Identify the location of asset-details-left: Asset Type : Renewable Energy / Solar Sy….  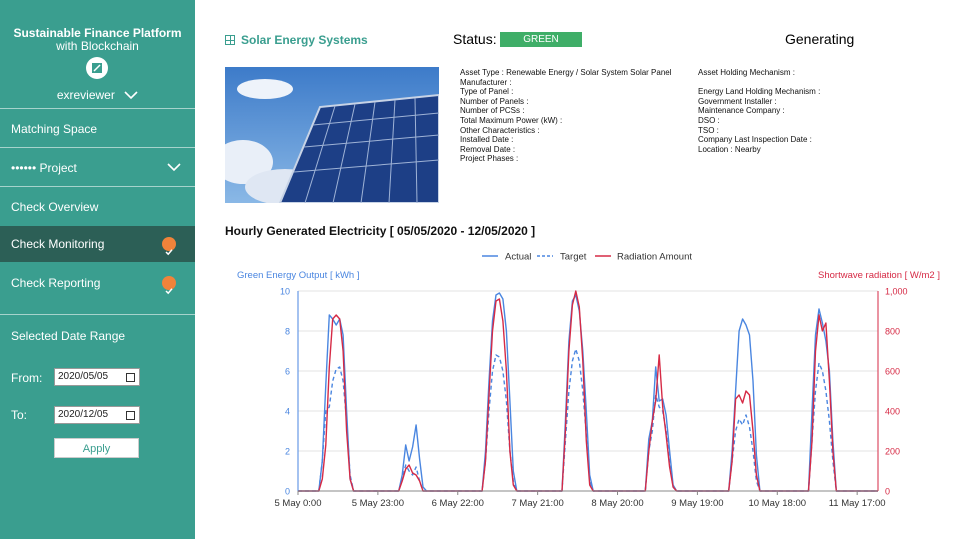
(566, 116).